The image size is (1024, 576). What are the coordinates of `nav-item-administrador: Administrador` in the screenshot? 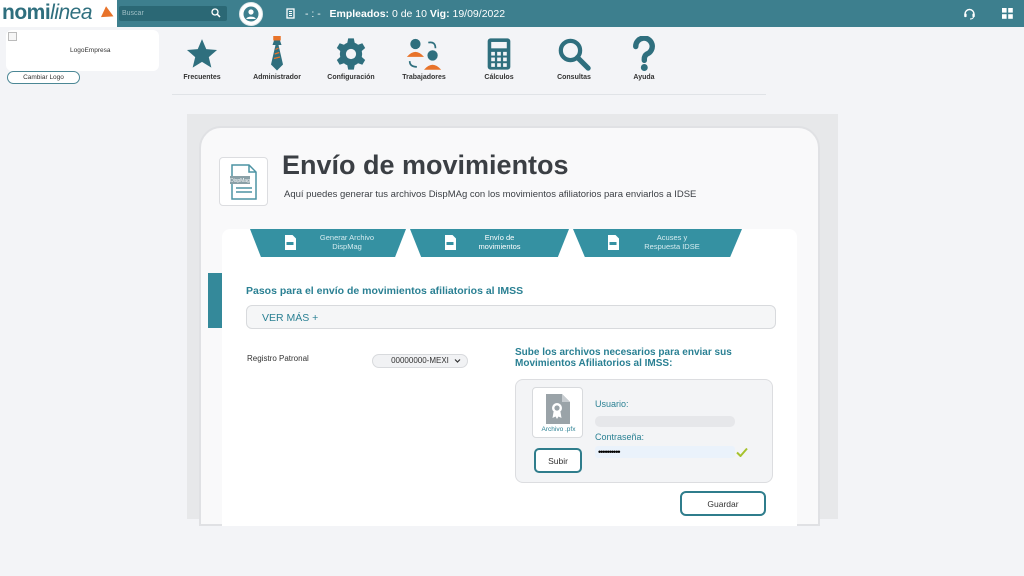 It's located at (277, 58).